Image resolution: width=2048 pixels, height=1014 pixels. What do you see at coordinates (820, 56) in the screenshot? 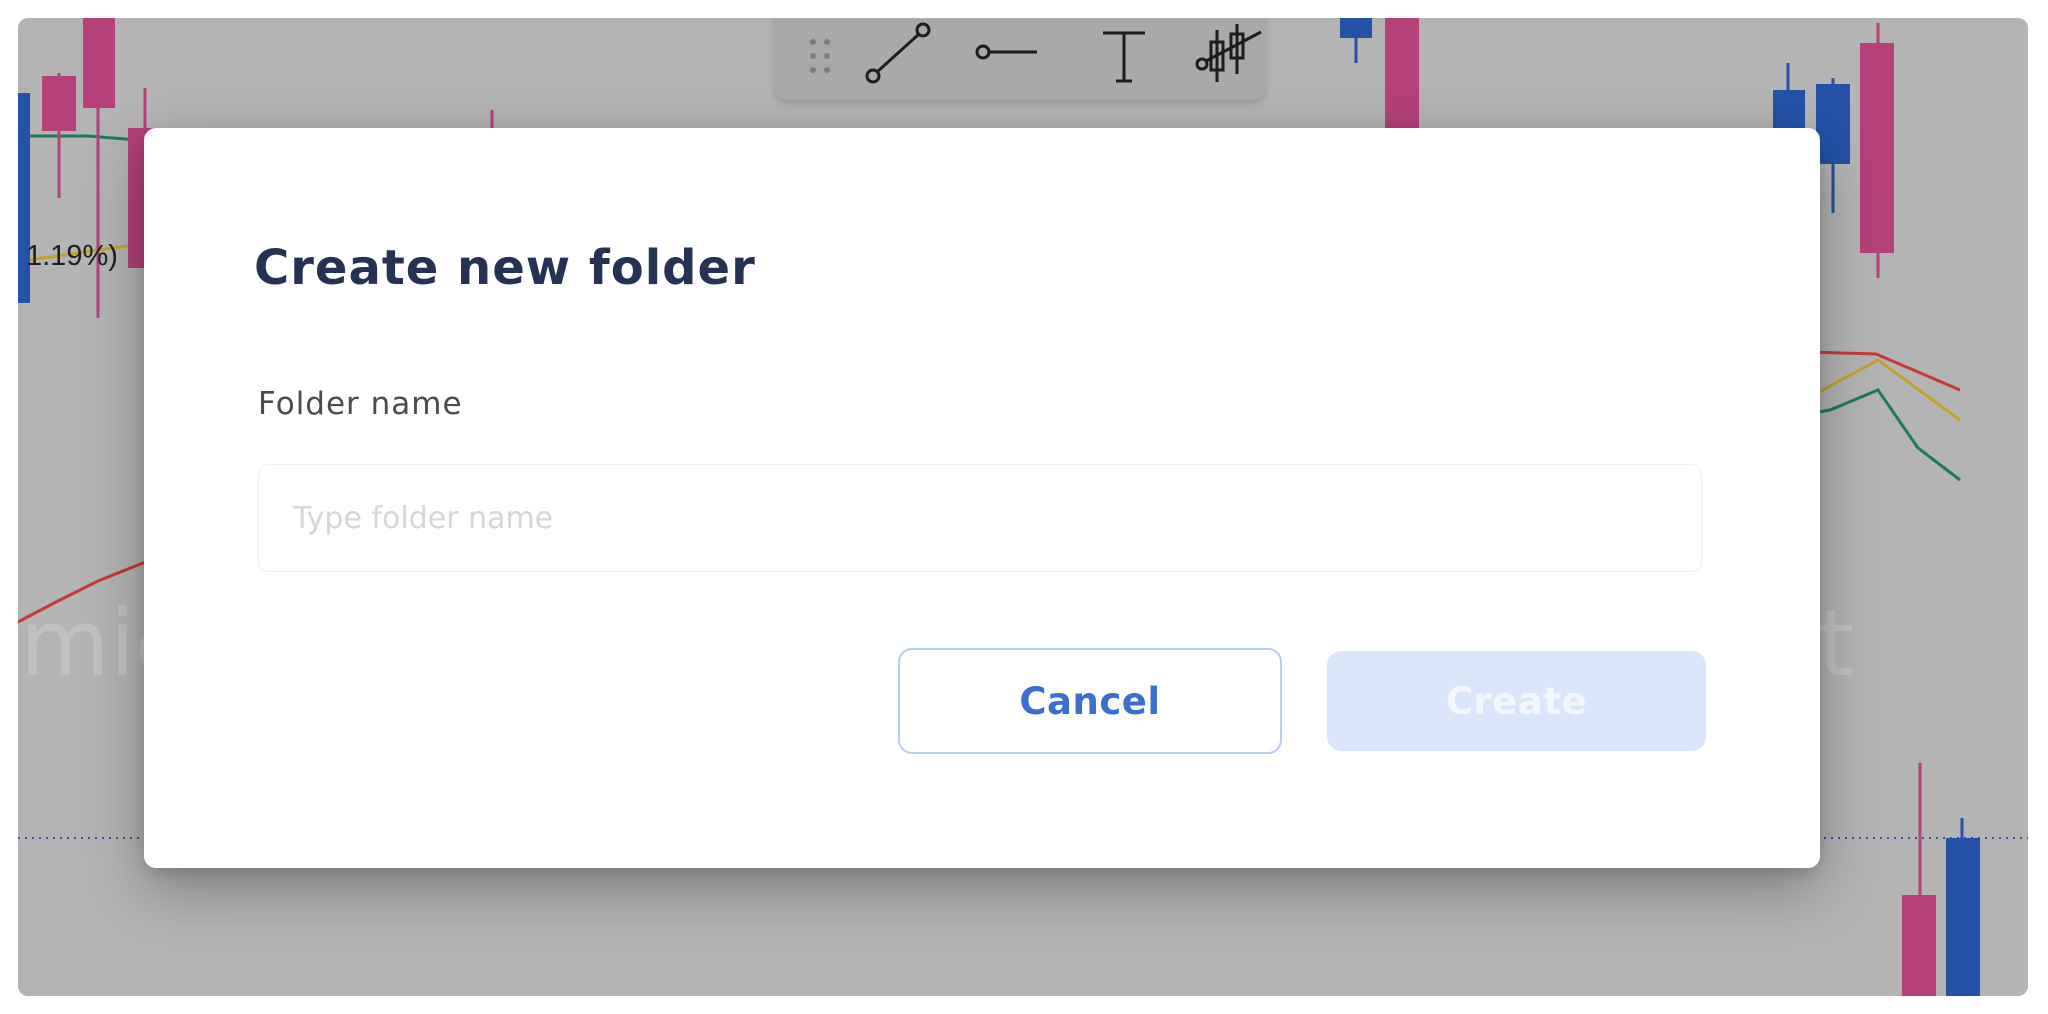
I see `drag-handle-icon` at bounding box center [820, 56].